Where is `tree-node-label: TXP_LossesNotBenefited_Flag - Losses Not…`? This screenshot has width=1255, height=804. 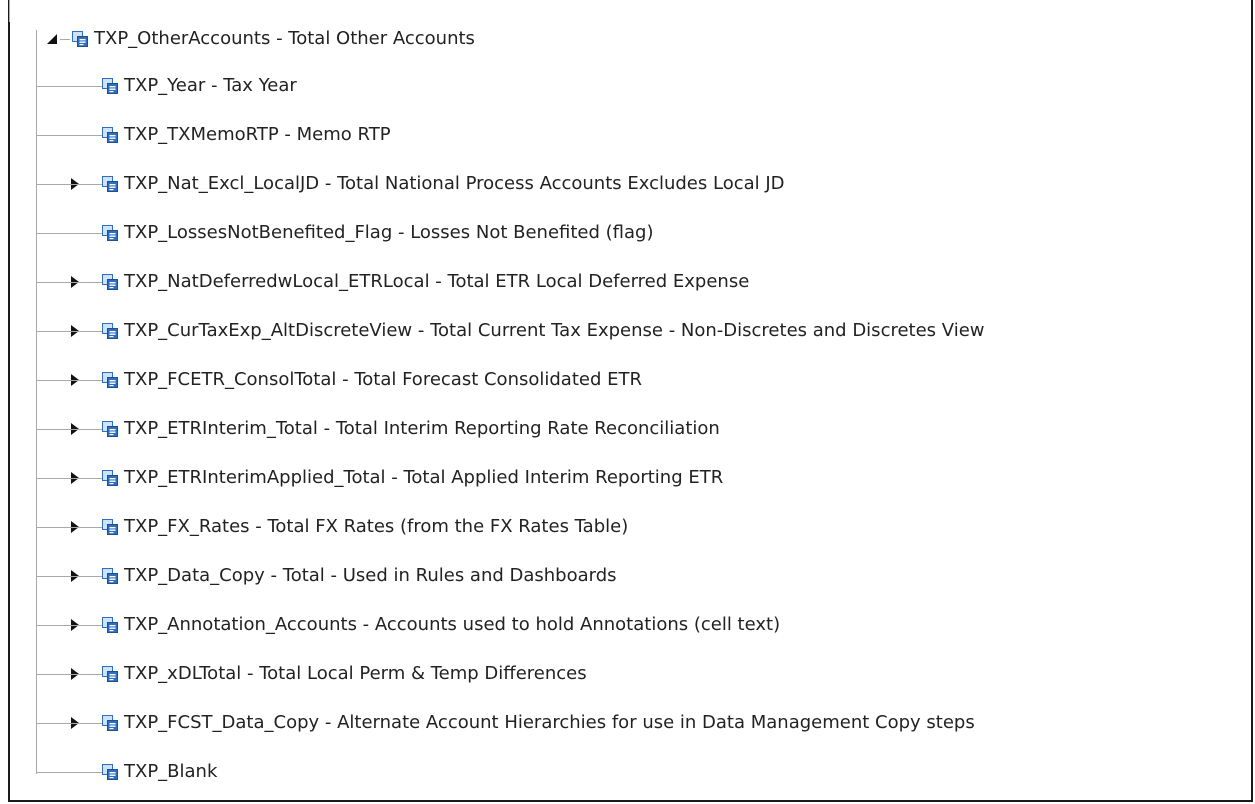
tree-node-label: TXP_LossesNotBenefited_Flag - Losses Not… is located at coordinates (388, 233).